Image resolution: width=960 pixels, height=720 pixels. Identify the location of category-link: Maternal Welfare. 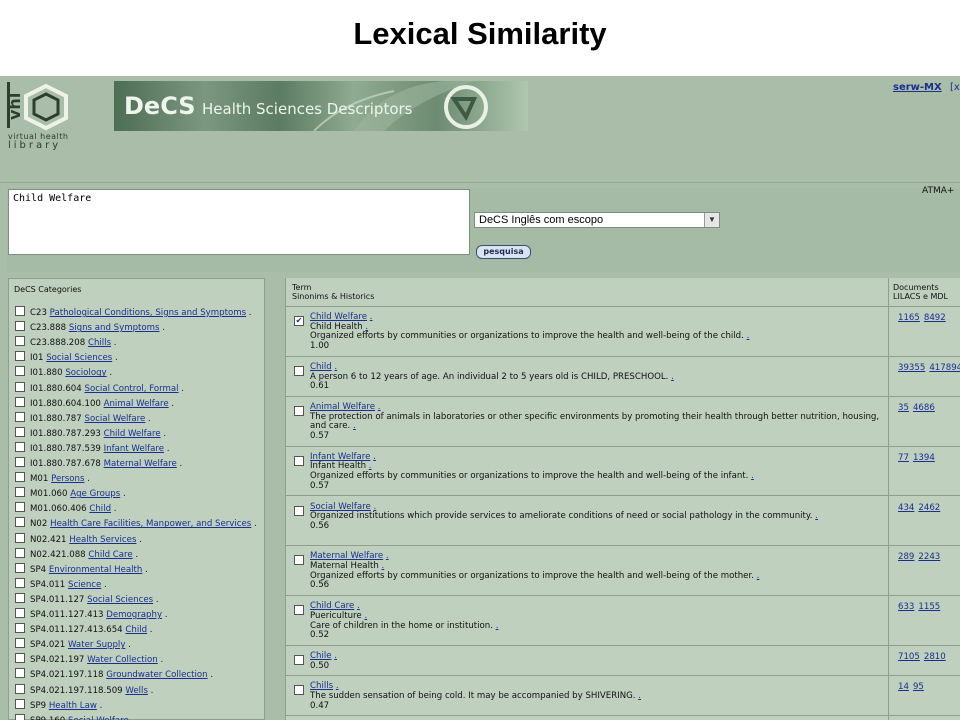
(140, 464).